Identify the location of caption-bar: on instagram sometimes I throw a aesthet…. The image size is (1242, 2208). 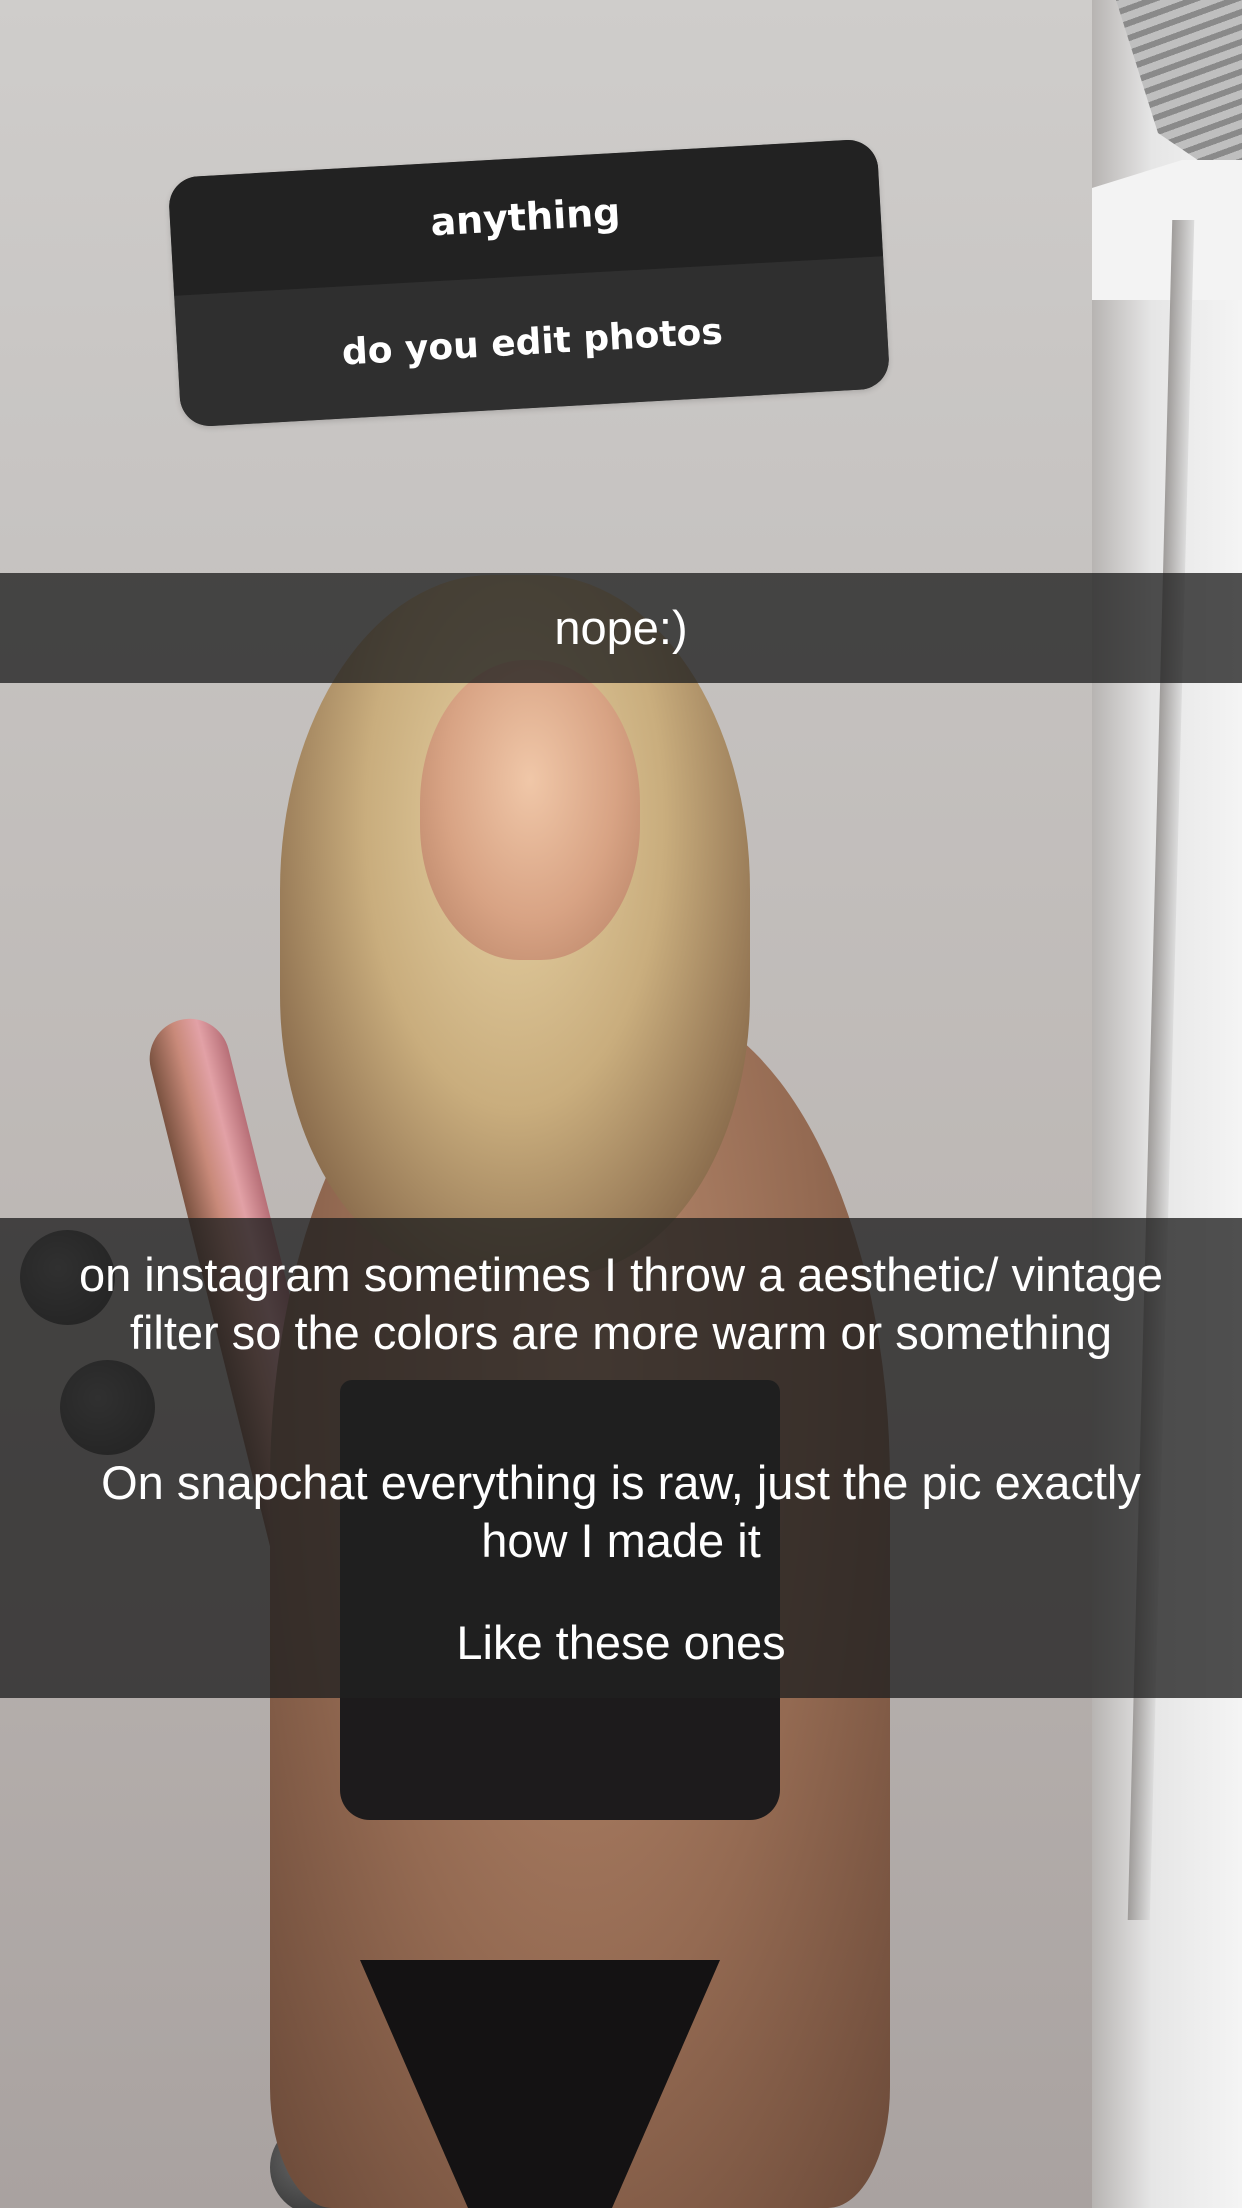
(621, 1324).